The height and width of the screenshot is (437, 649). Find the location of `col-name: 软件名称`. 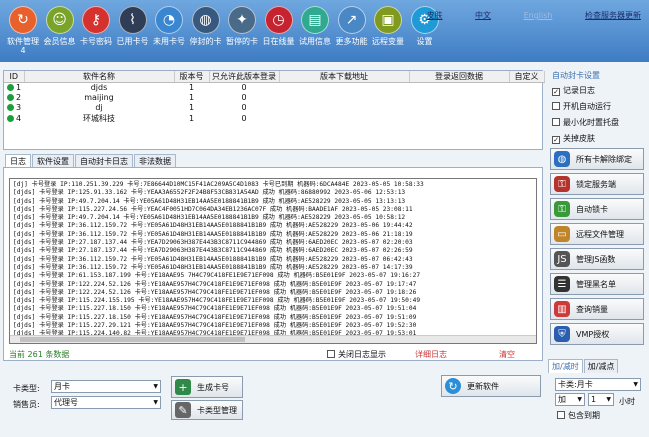

col-name: 软件名称 is located at coordinates (99, 77).